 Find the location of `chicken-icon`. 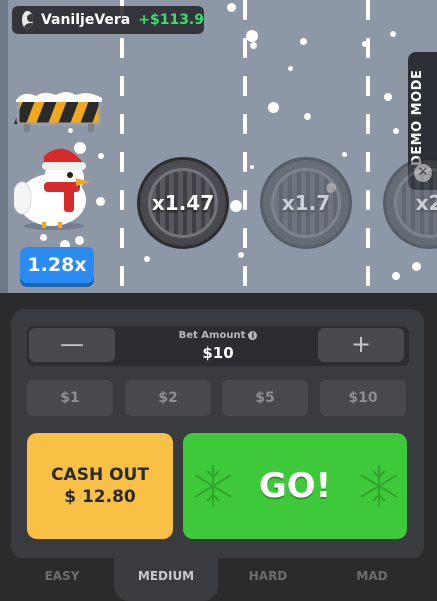

chicken-icon is located at coordinates (52, 186).